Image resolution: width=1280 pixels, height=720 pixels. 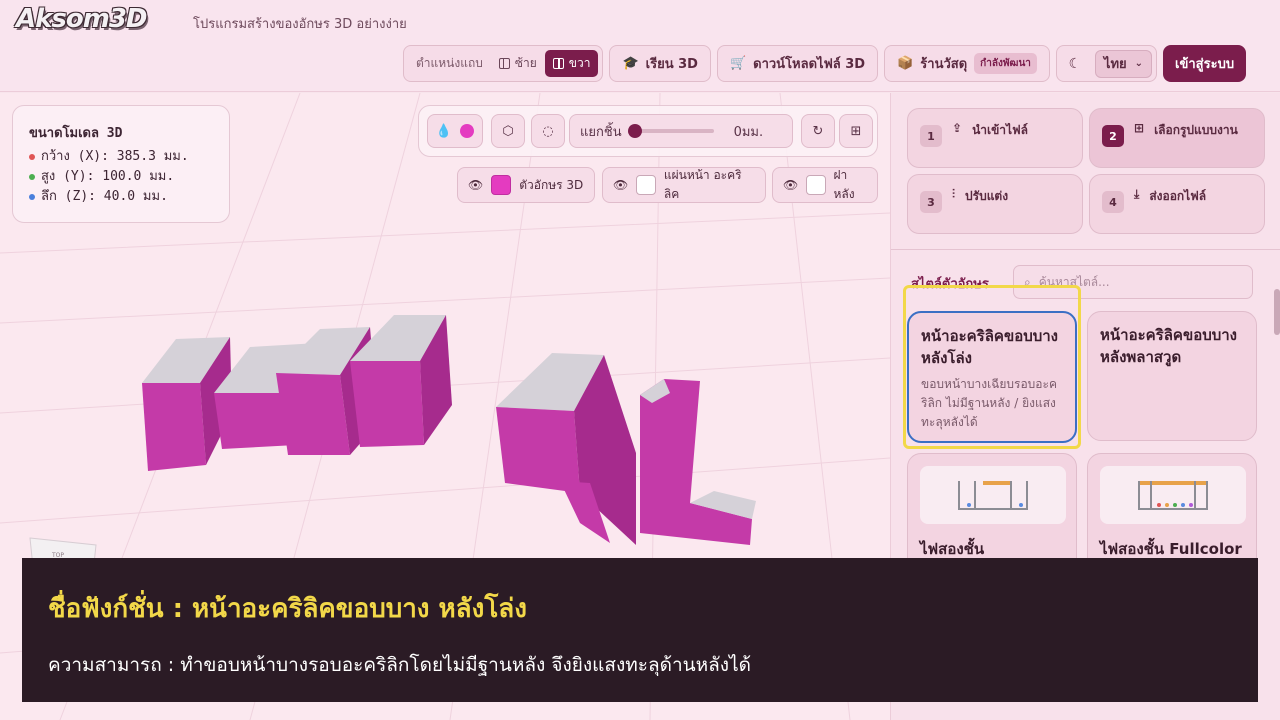 What do you see at coordinates (1205, 63) in the screenshot?
I see `login-button: เข้าสู่ระบบ` at bounding box center [1205, 63].